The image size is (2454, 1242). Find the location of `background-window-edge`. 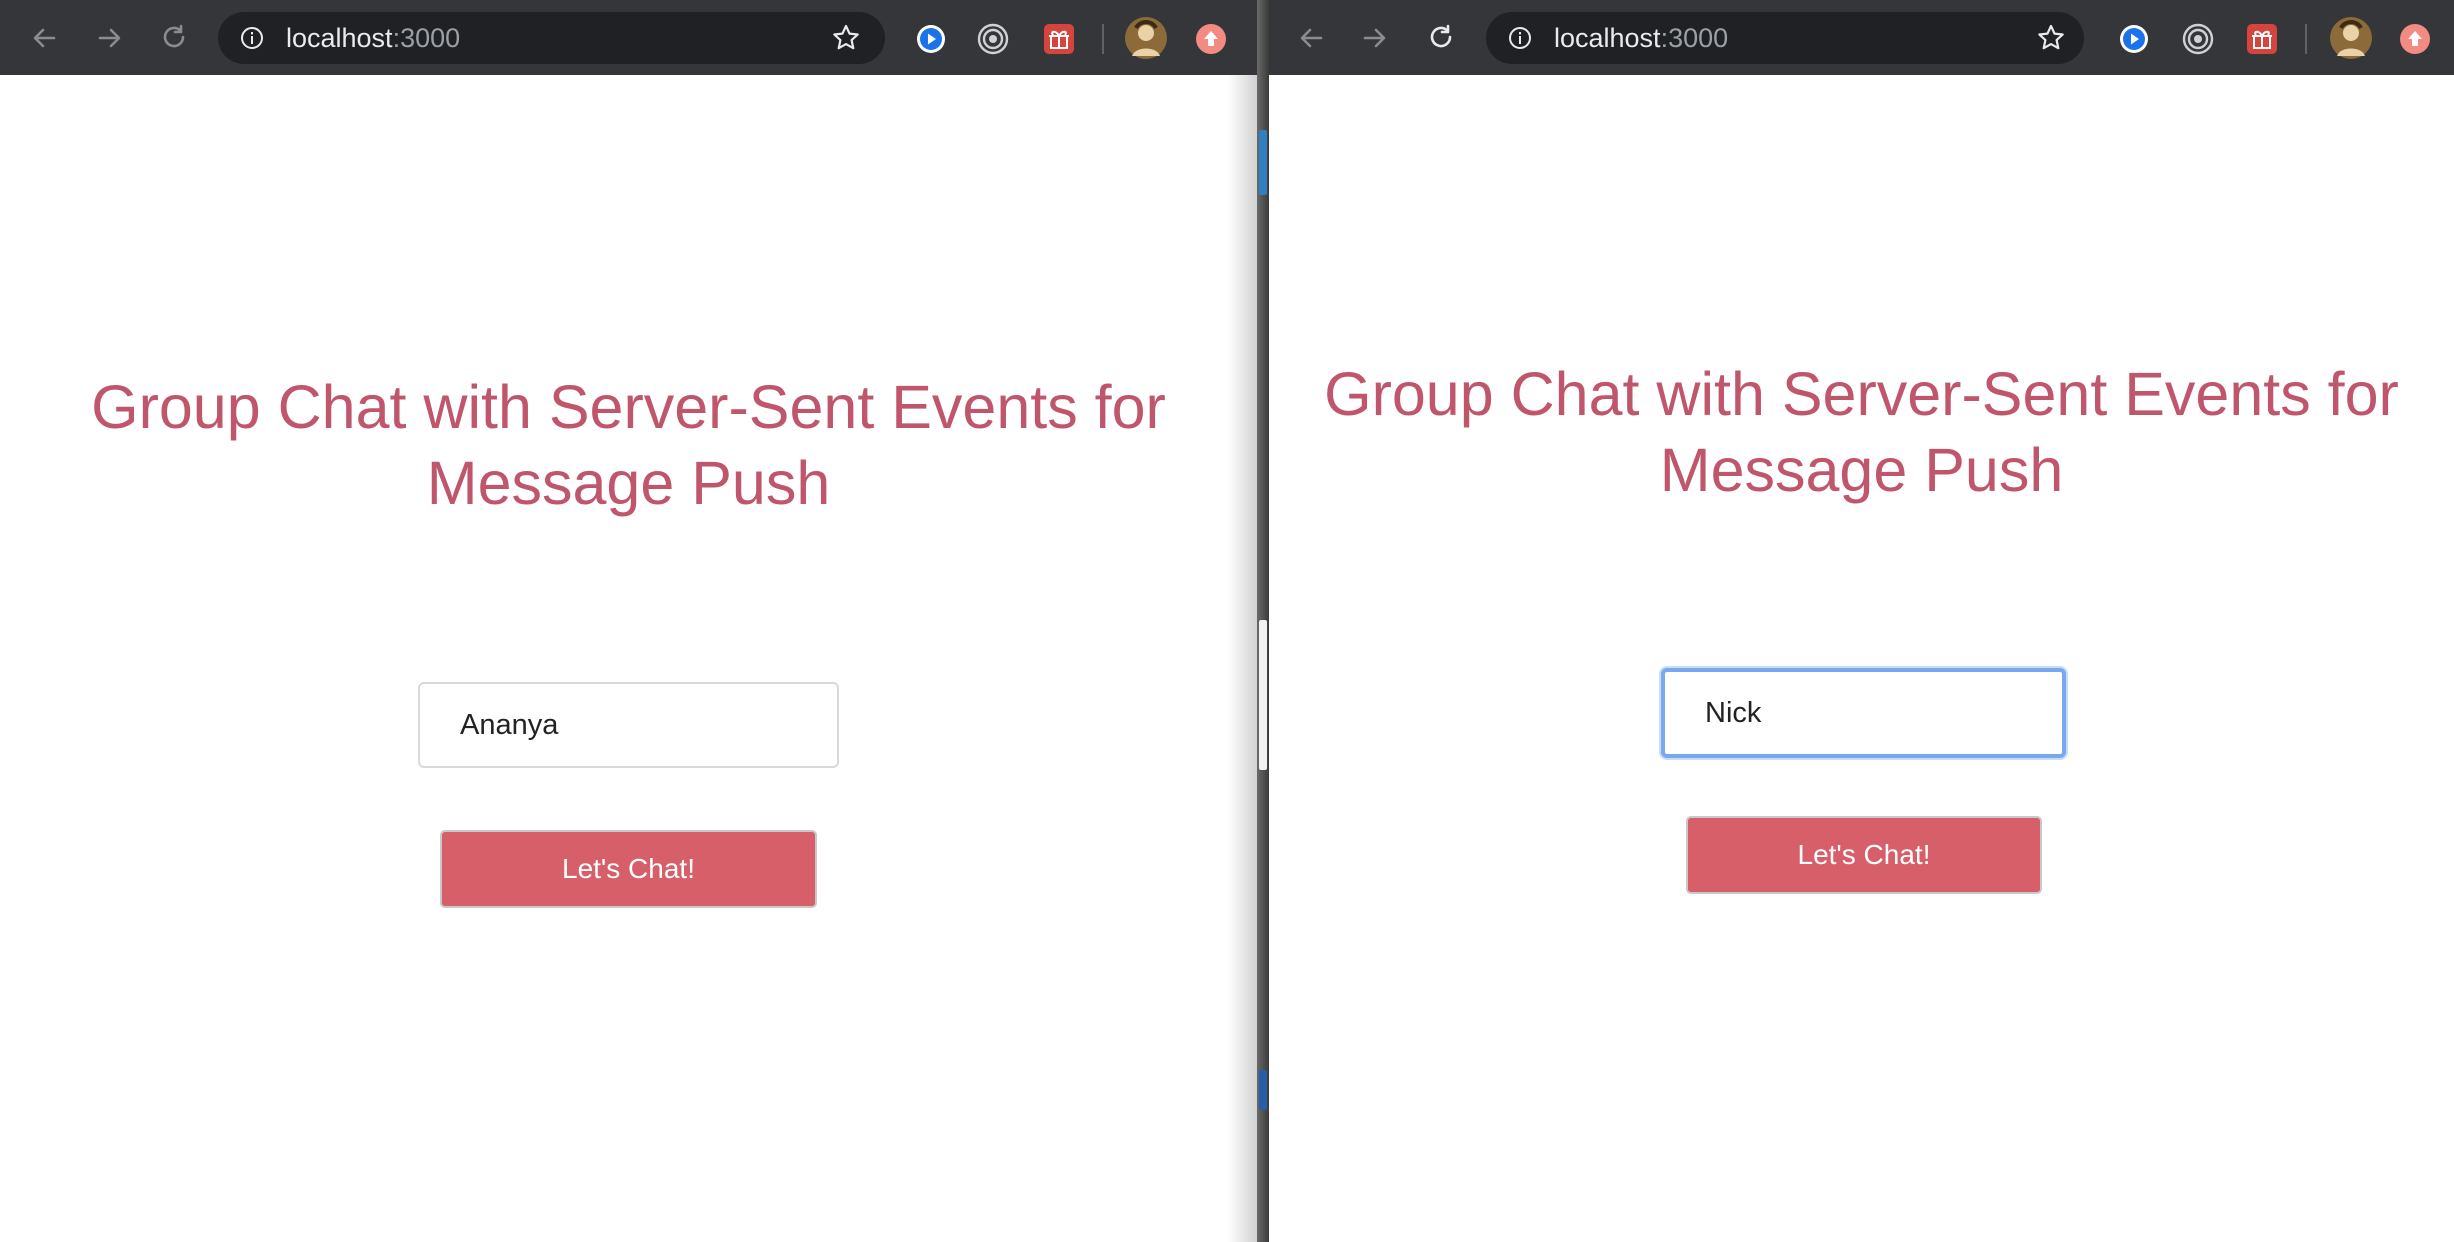

background-window-edge is located at coordinates (1263, 621).